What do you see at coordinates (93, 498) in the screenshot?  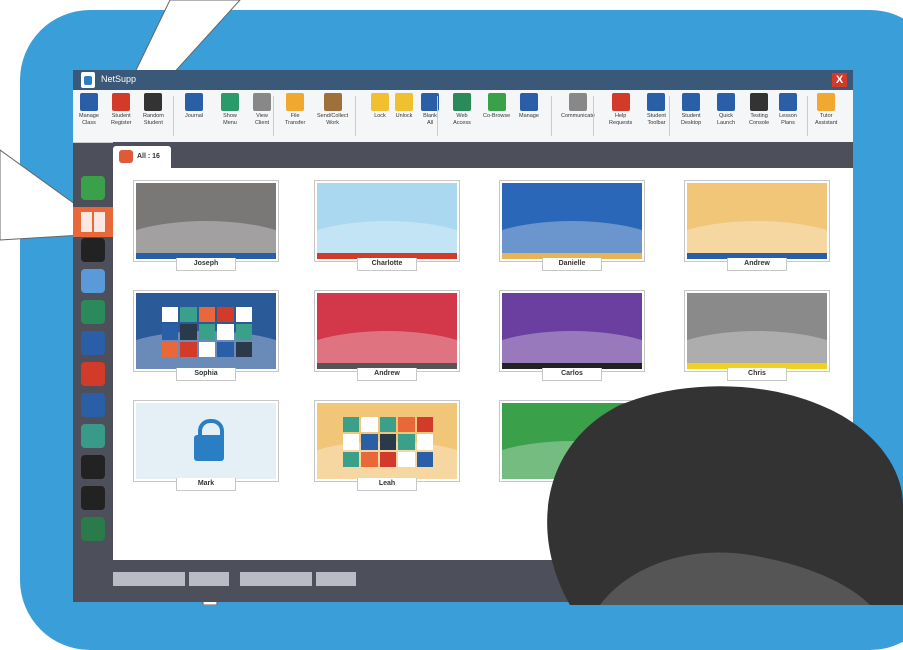 I see `terminal-icon` at bounding box center [93, 498].